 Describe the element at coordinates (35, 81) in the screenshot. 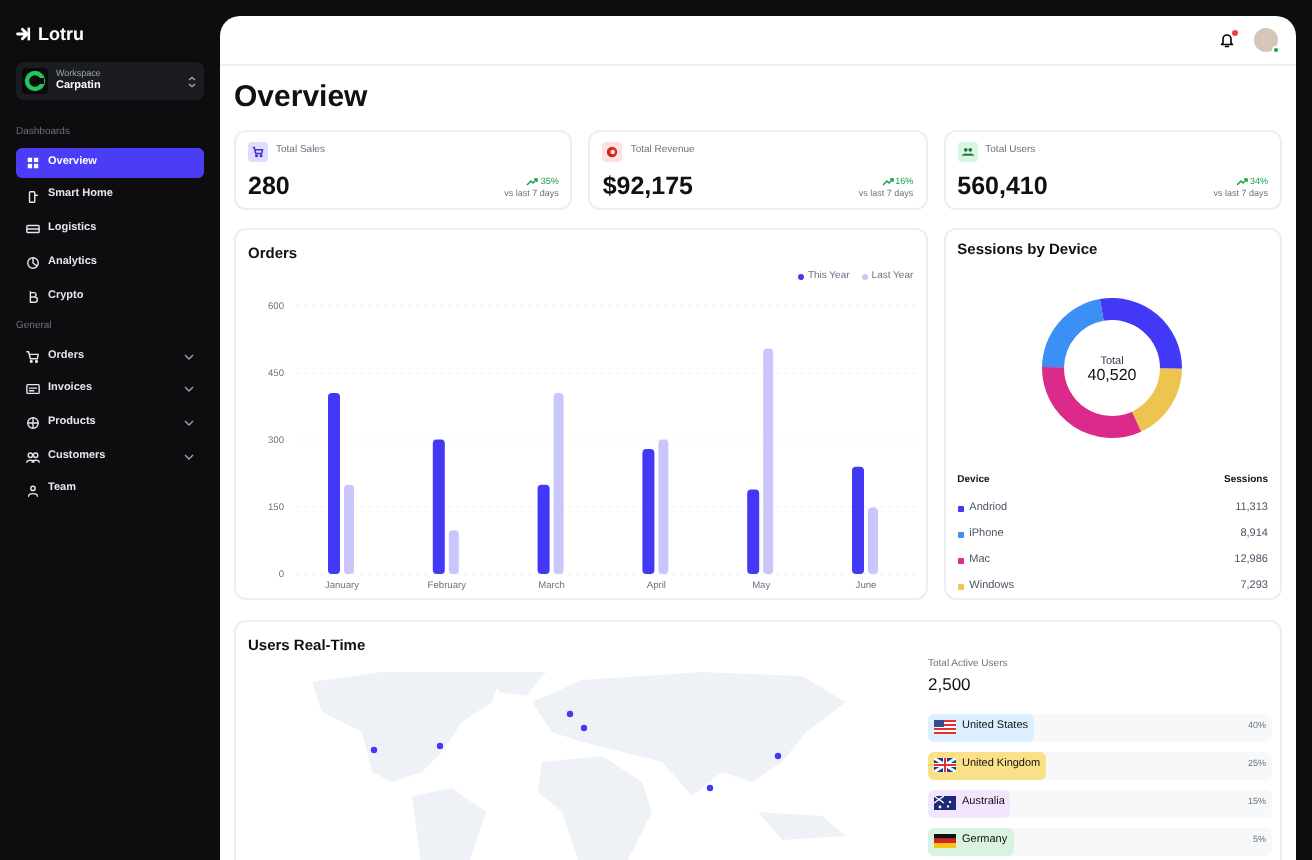

I see `workspace-logo-icon` at that location.